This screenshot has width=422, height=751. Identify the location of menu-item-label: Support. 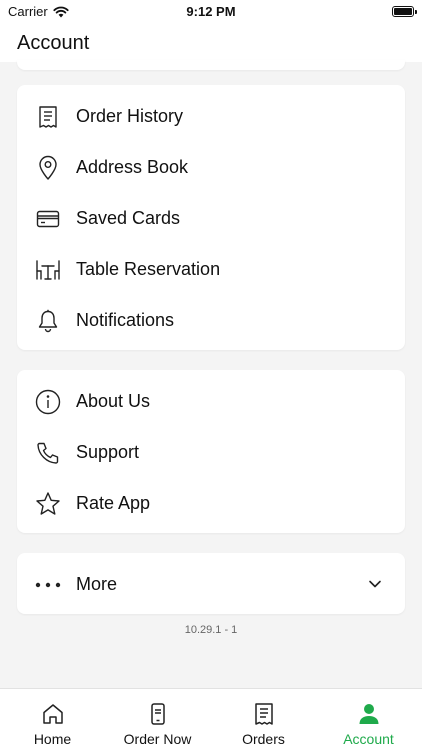
(108, 452).